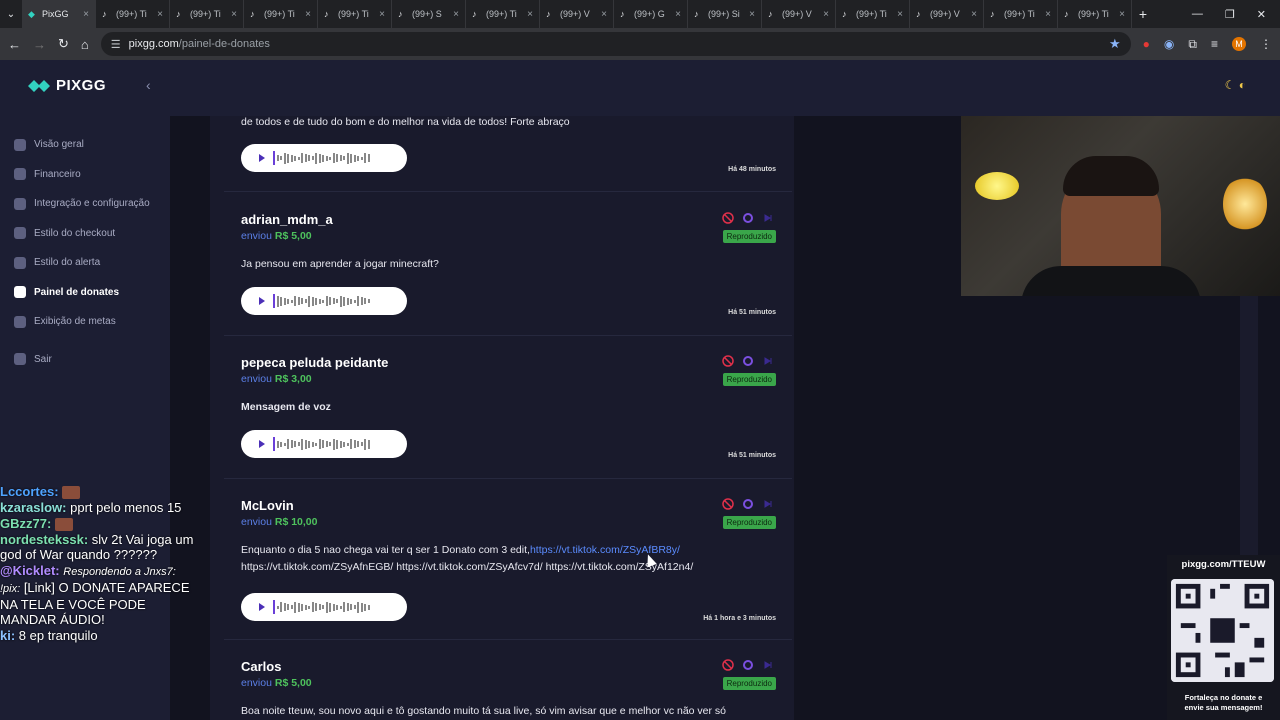 The image size is (1280, 720). What do you see at coordinates (429, 14) in the screenshot?
I see `browser-tab: ♪ (99+) S ×` at bounding box center [429, 14].